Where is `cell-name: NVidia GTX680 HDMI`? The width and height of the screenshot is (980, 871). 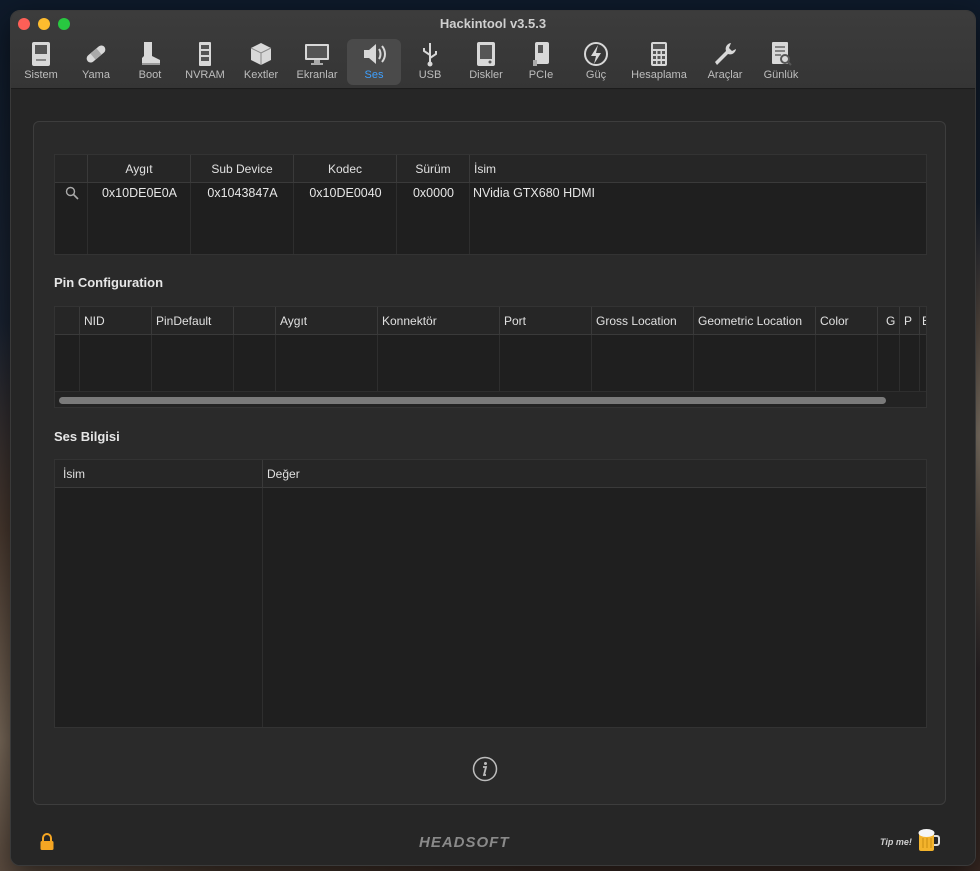 cell-name: NVidia GTX680 HDMI is located at coordinates (534, 193).